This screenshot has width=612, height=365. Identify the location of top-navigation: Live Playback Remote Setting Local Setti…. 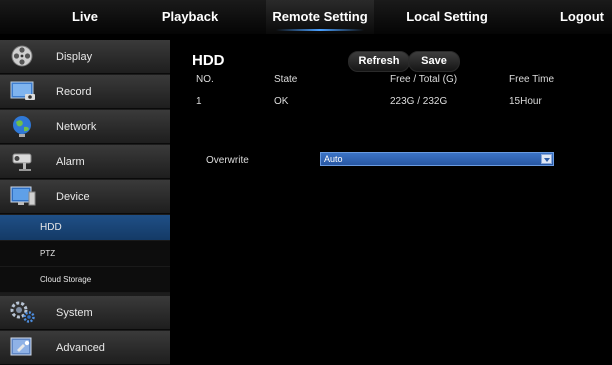
(306, 17).